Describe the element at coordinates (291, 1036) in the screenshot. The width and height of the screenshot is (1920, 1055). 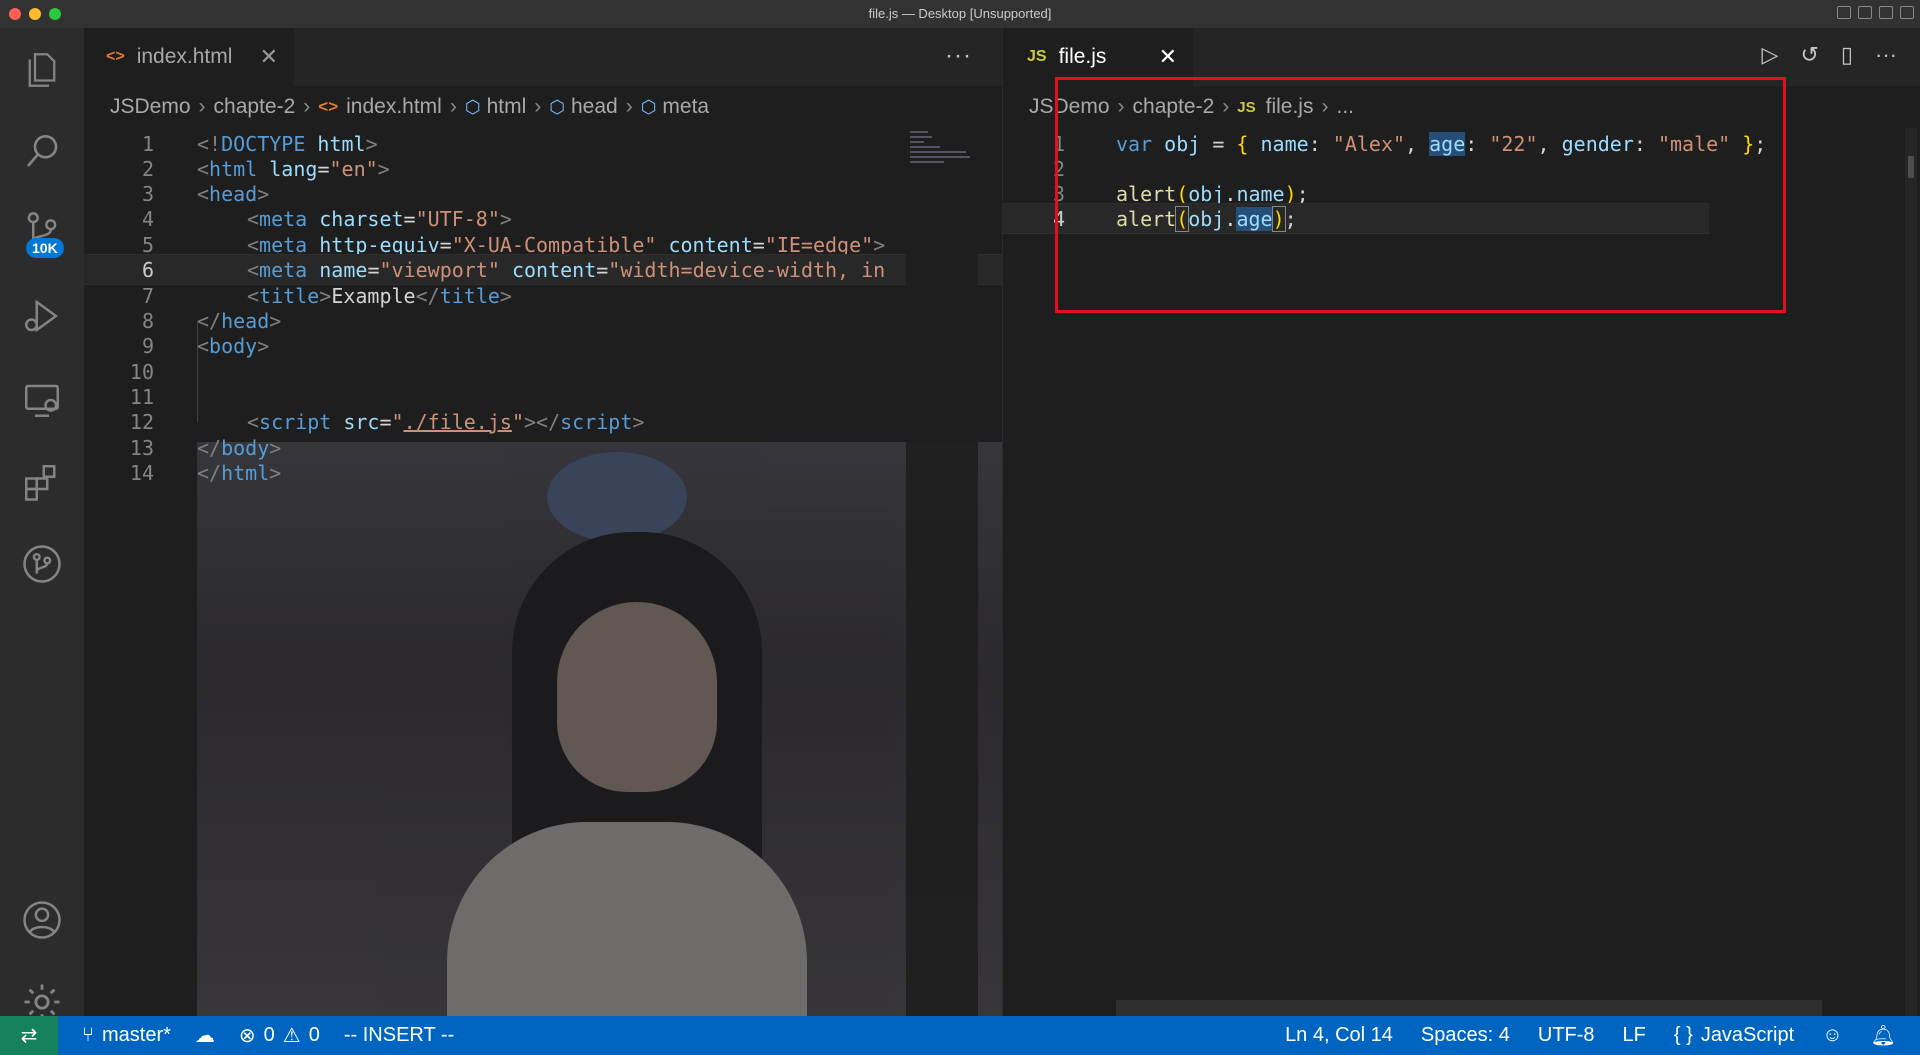
I see `warning-icon: ⚠` at that location.